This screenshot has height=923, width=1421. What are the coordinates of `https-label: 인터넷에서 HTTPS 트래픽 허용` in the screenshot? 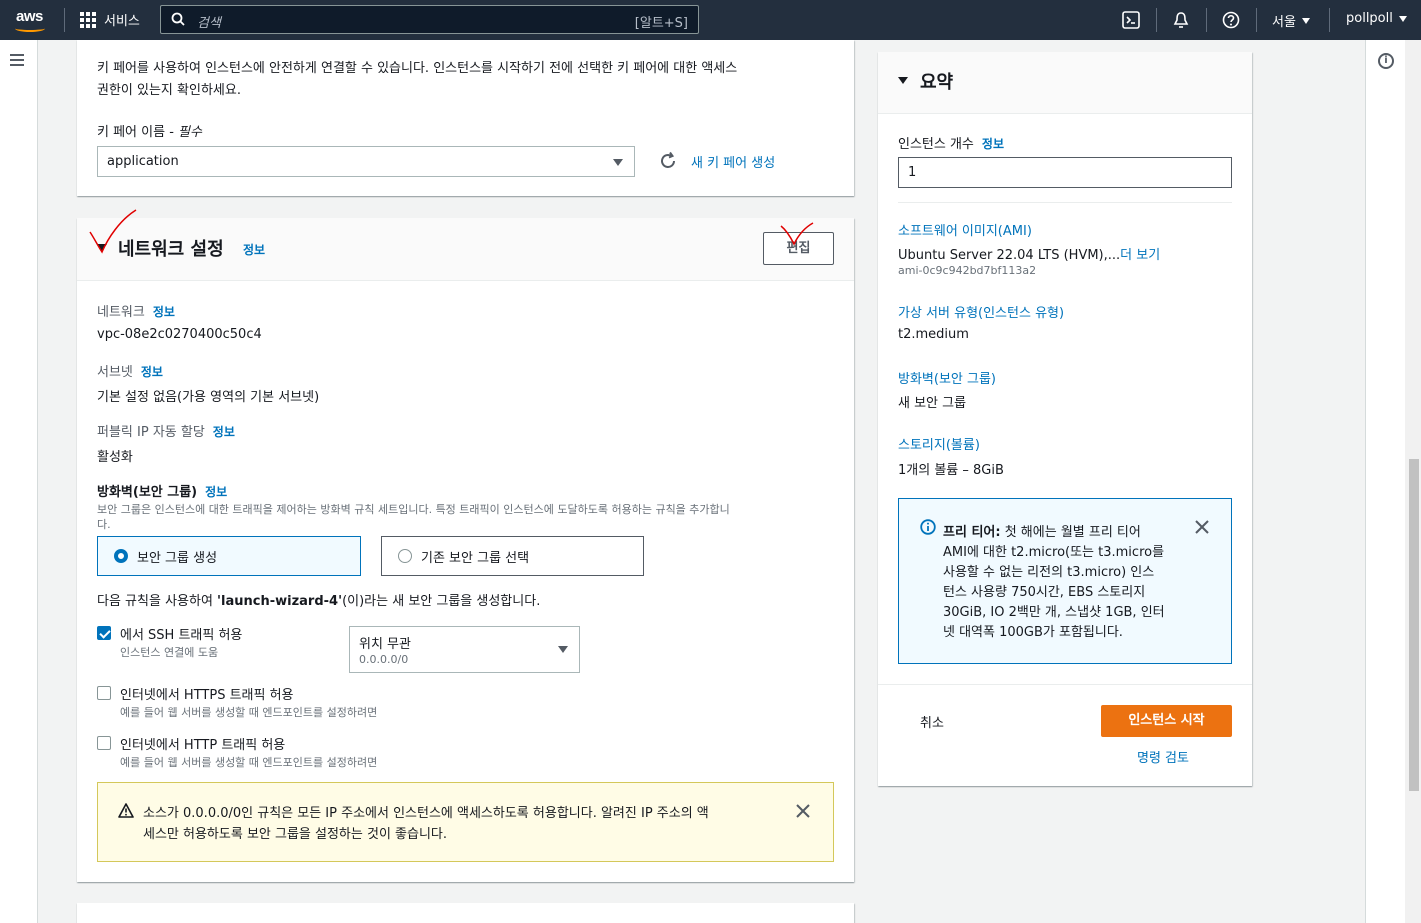 It's located at (207, 695).